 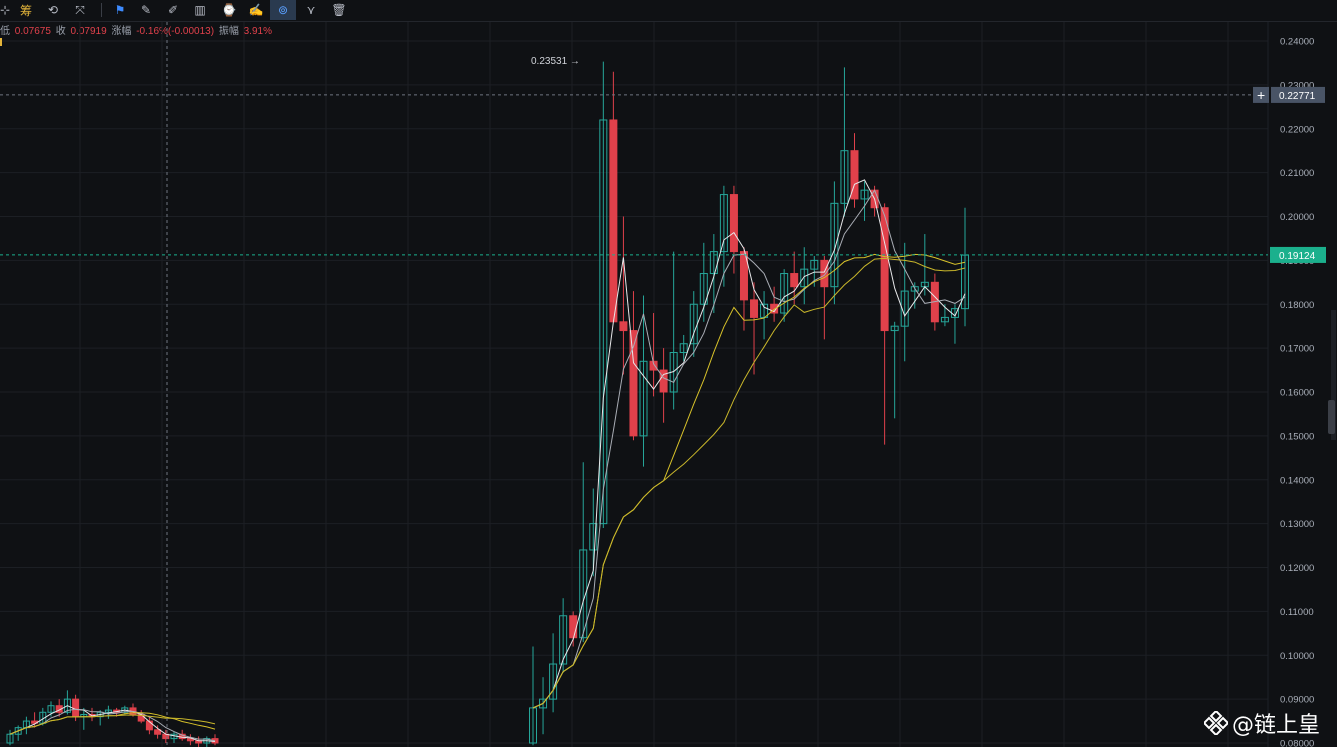 I want to click on ma-line-yellow-slow, so click(x=112, y=724).